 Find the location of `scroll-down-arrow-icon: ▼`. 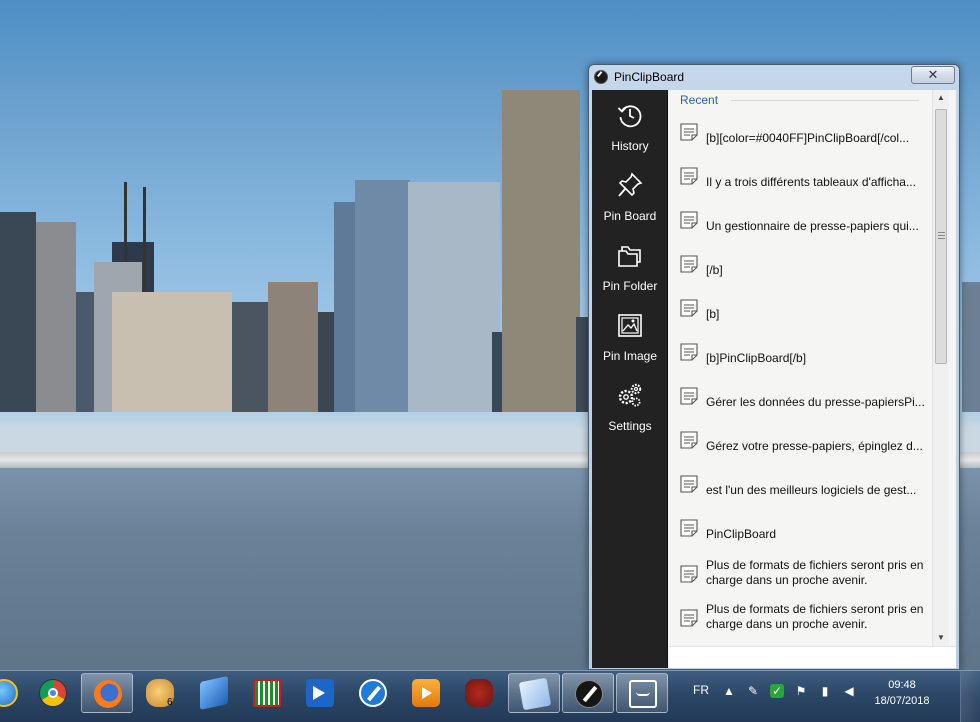

scroll-down-arrow-icon: ▼ is located at coordinates (941, 637).